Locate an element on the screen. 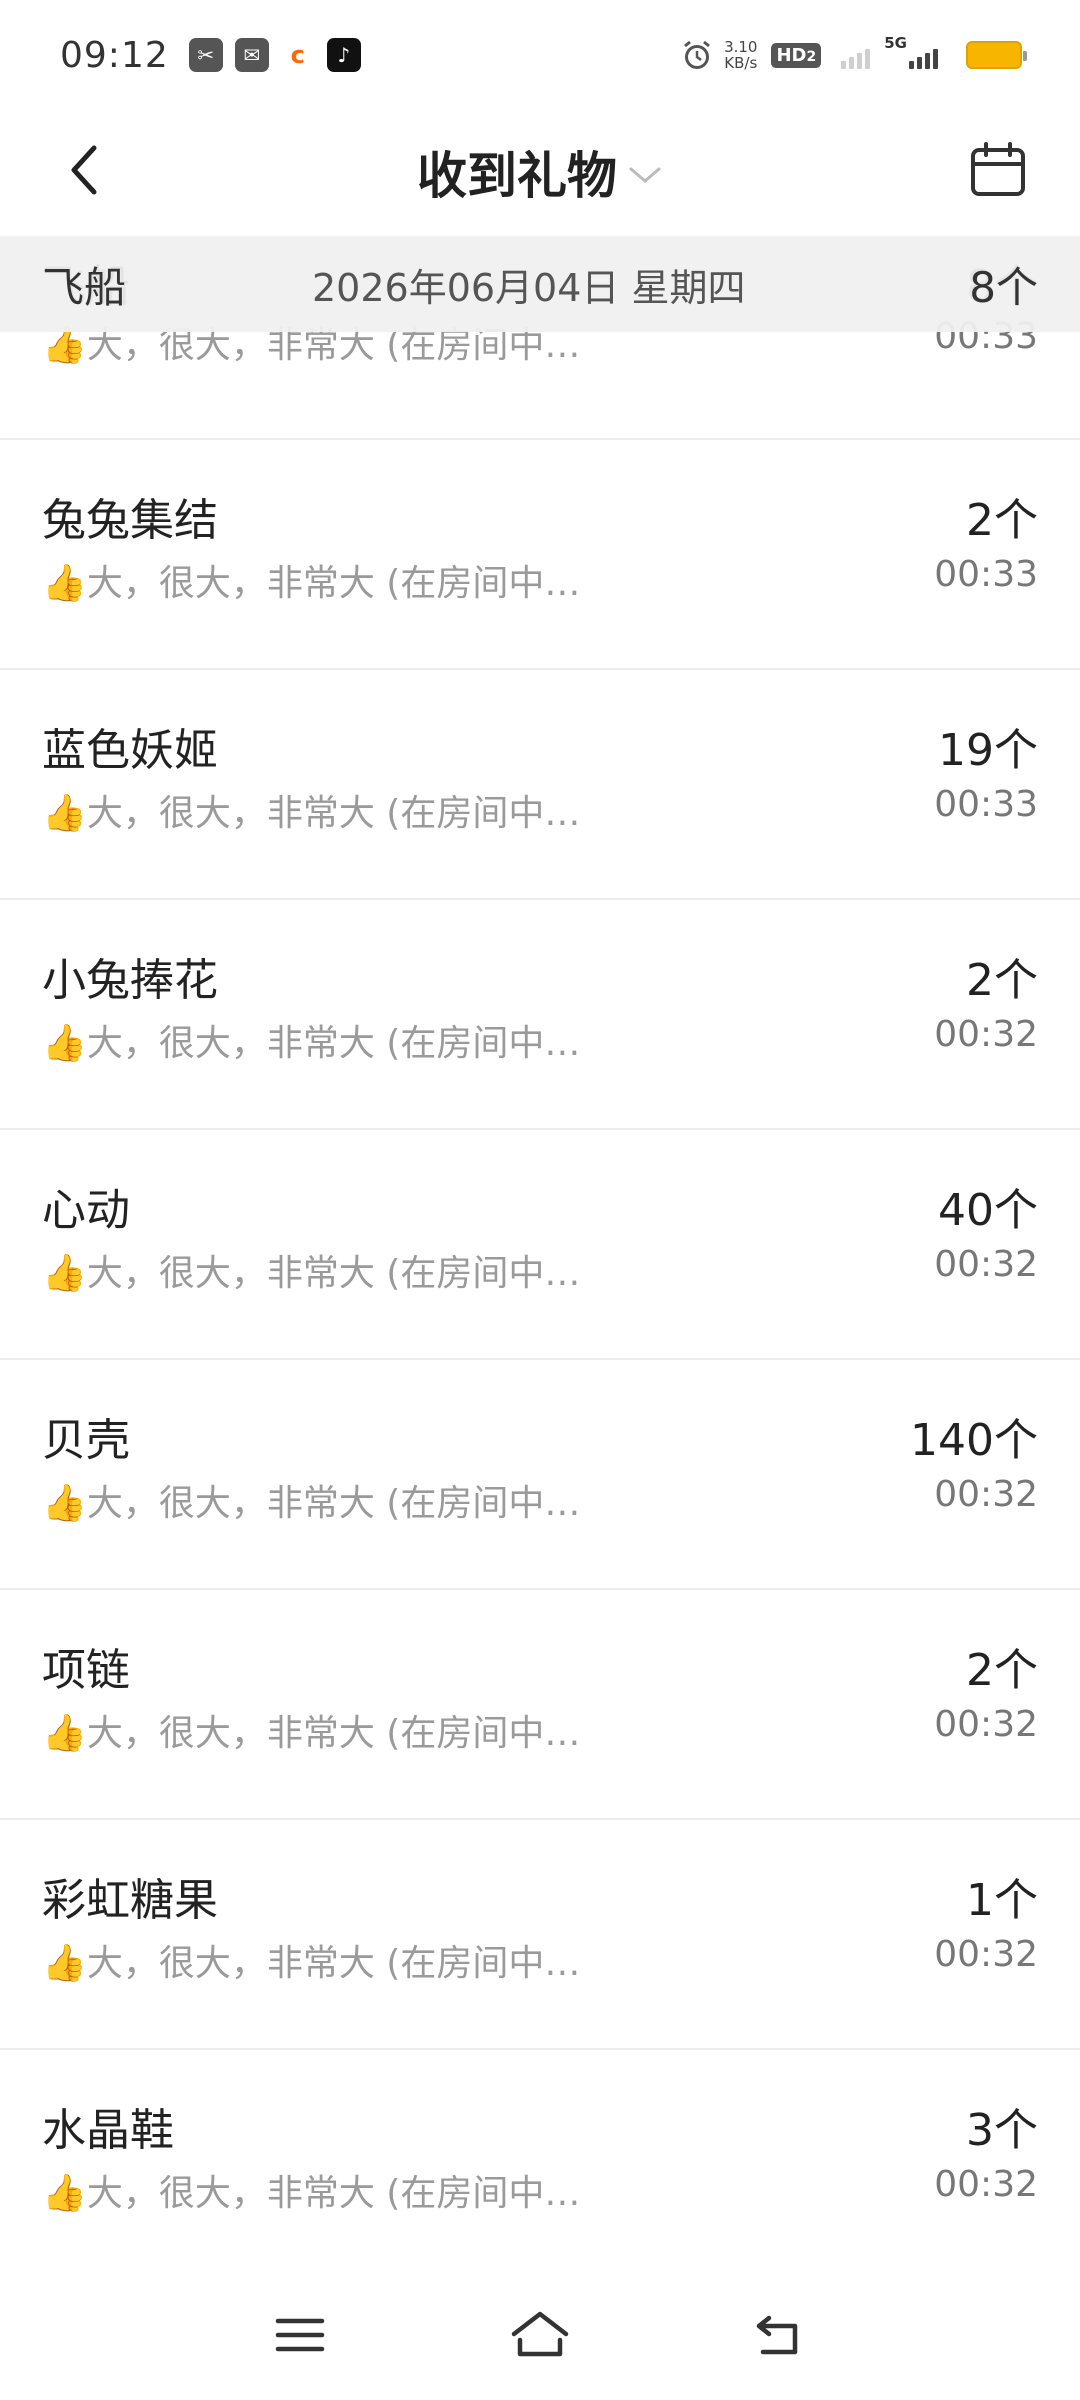  network-type: 5G is located at coordinates (895, 43).